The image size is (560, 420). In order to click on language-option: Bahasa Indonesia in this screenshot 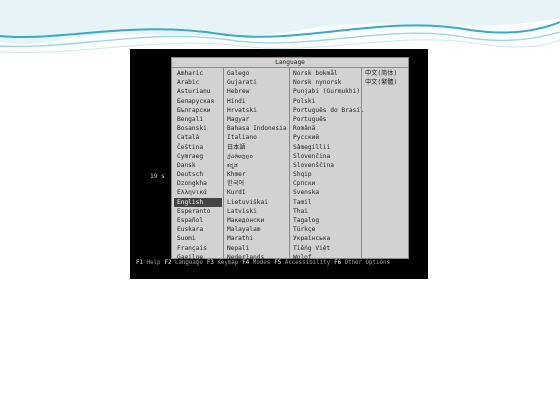, I will do `click(256, 128)`.